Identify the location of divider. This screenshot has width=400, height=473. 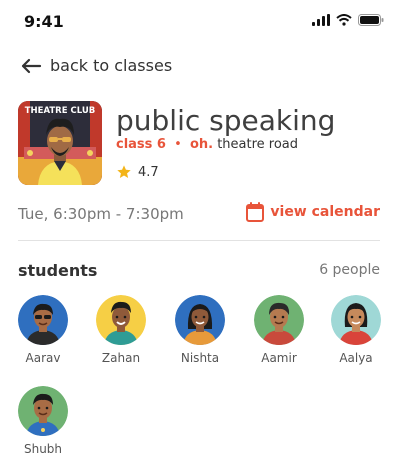
(199, 240).